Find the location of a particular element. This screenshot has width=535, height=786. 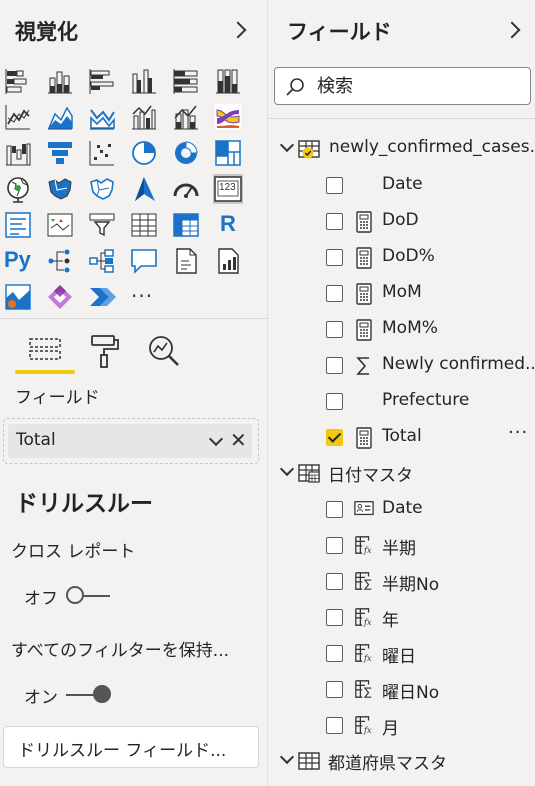

more-visuals-icon: ··· is located at coordinates (144, 297).